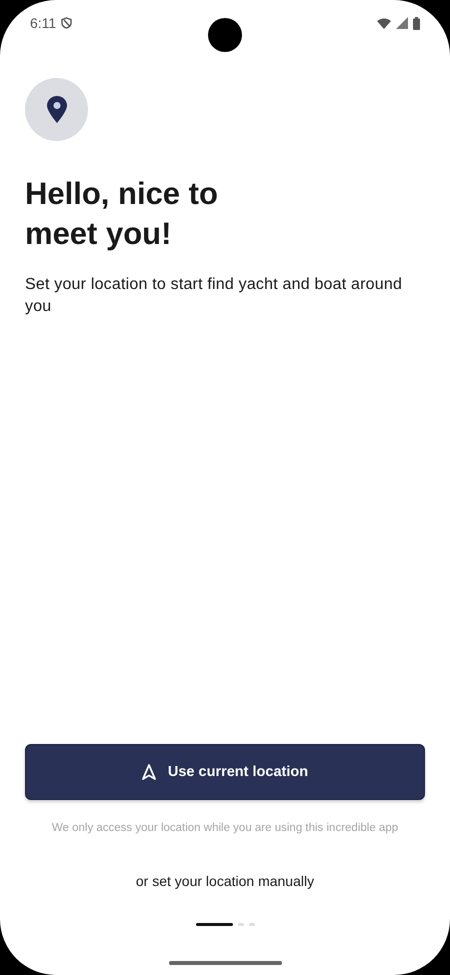 The height and width of the screenshot is (975, 450). Describe the element at coordinates (225, 828) in the screenshot. I see `privacy-note: We only access your location while you are using this incredible app` at that location.